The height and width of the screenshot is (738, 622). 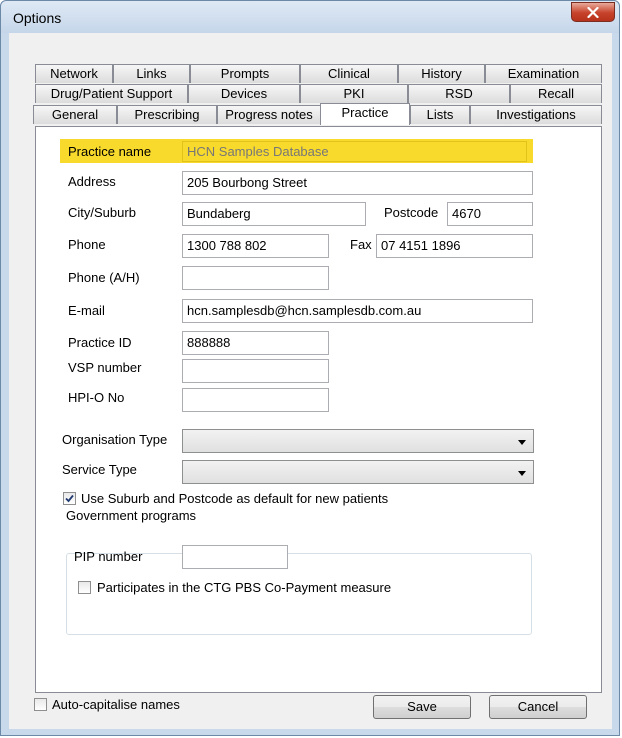 I want to click on practice-name-label: Practice name, so click(x=110, y=151).